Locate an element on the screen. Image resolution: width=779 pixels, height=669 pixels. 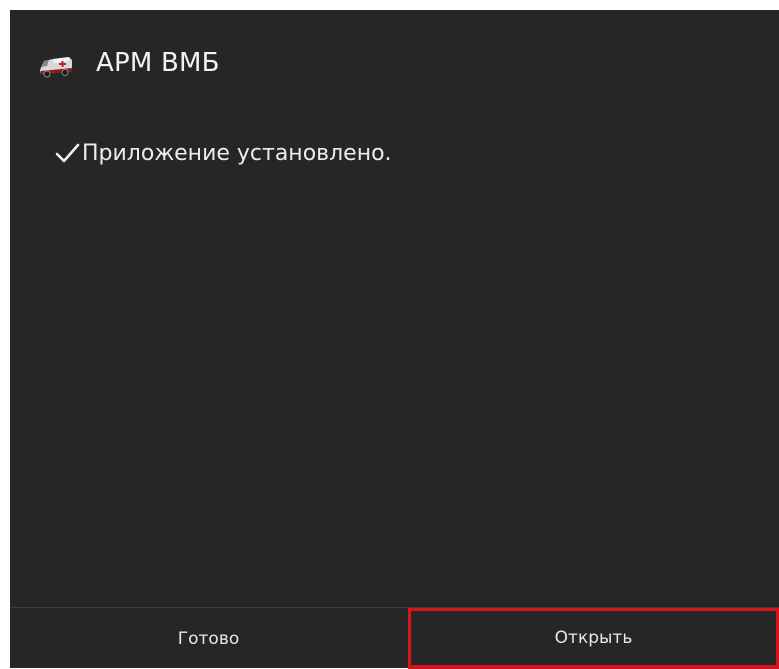
done-button-label: Готово is located at coordinates (208, 638).